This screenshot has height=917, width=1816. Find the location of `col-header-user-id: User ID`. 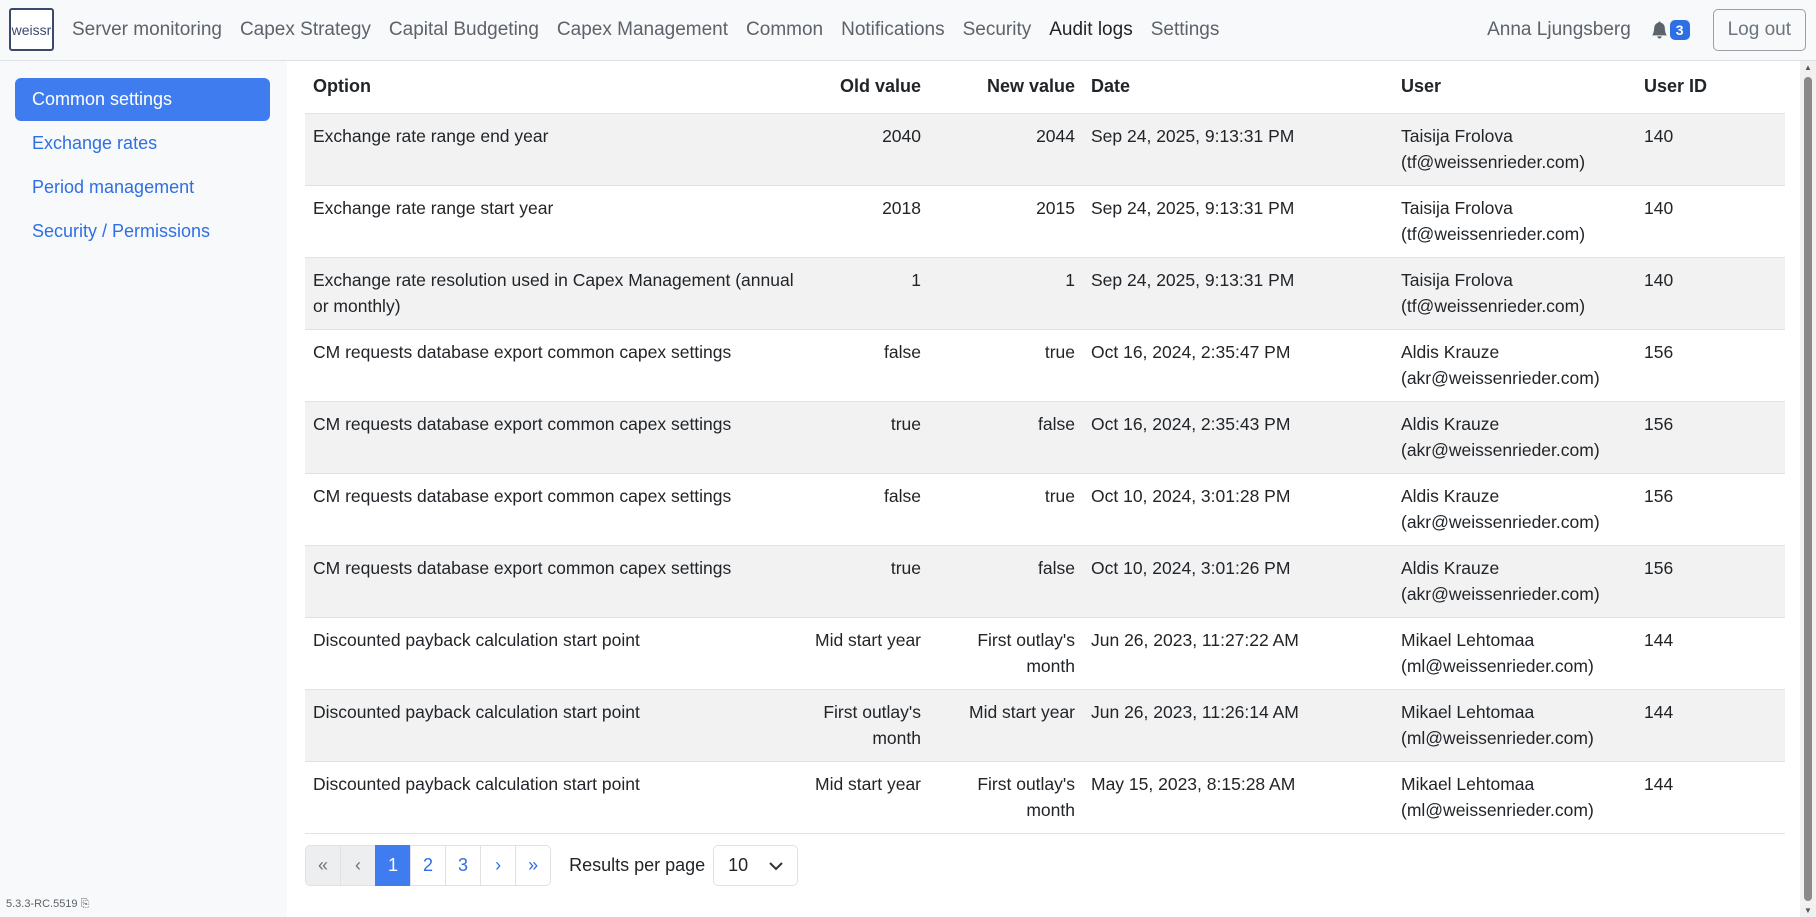

col-header-user-id: User ID is located at coordinates (1710, 87).